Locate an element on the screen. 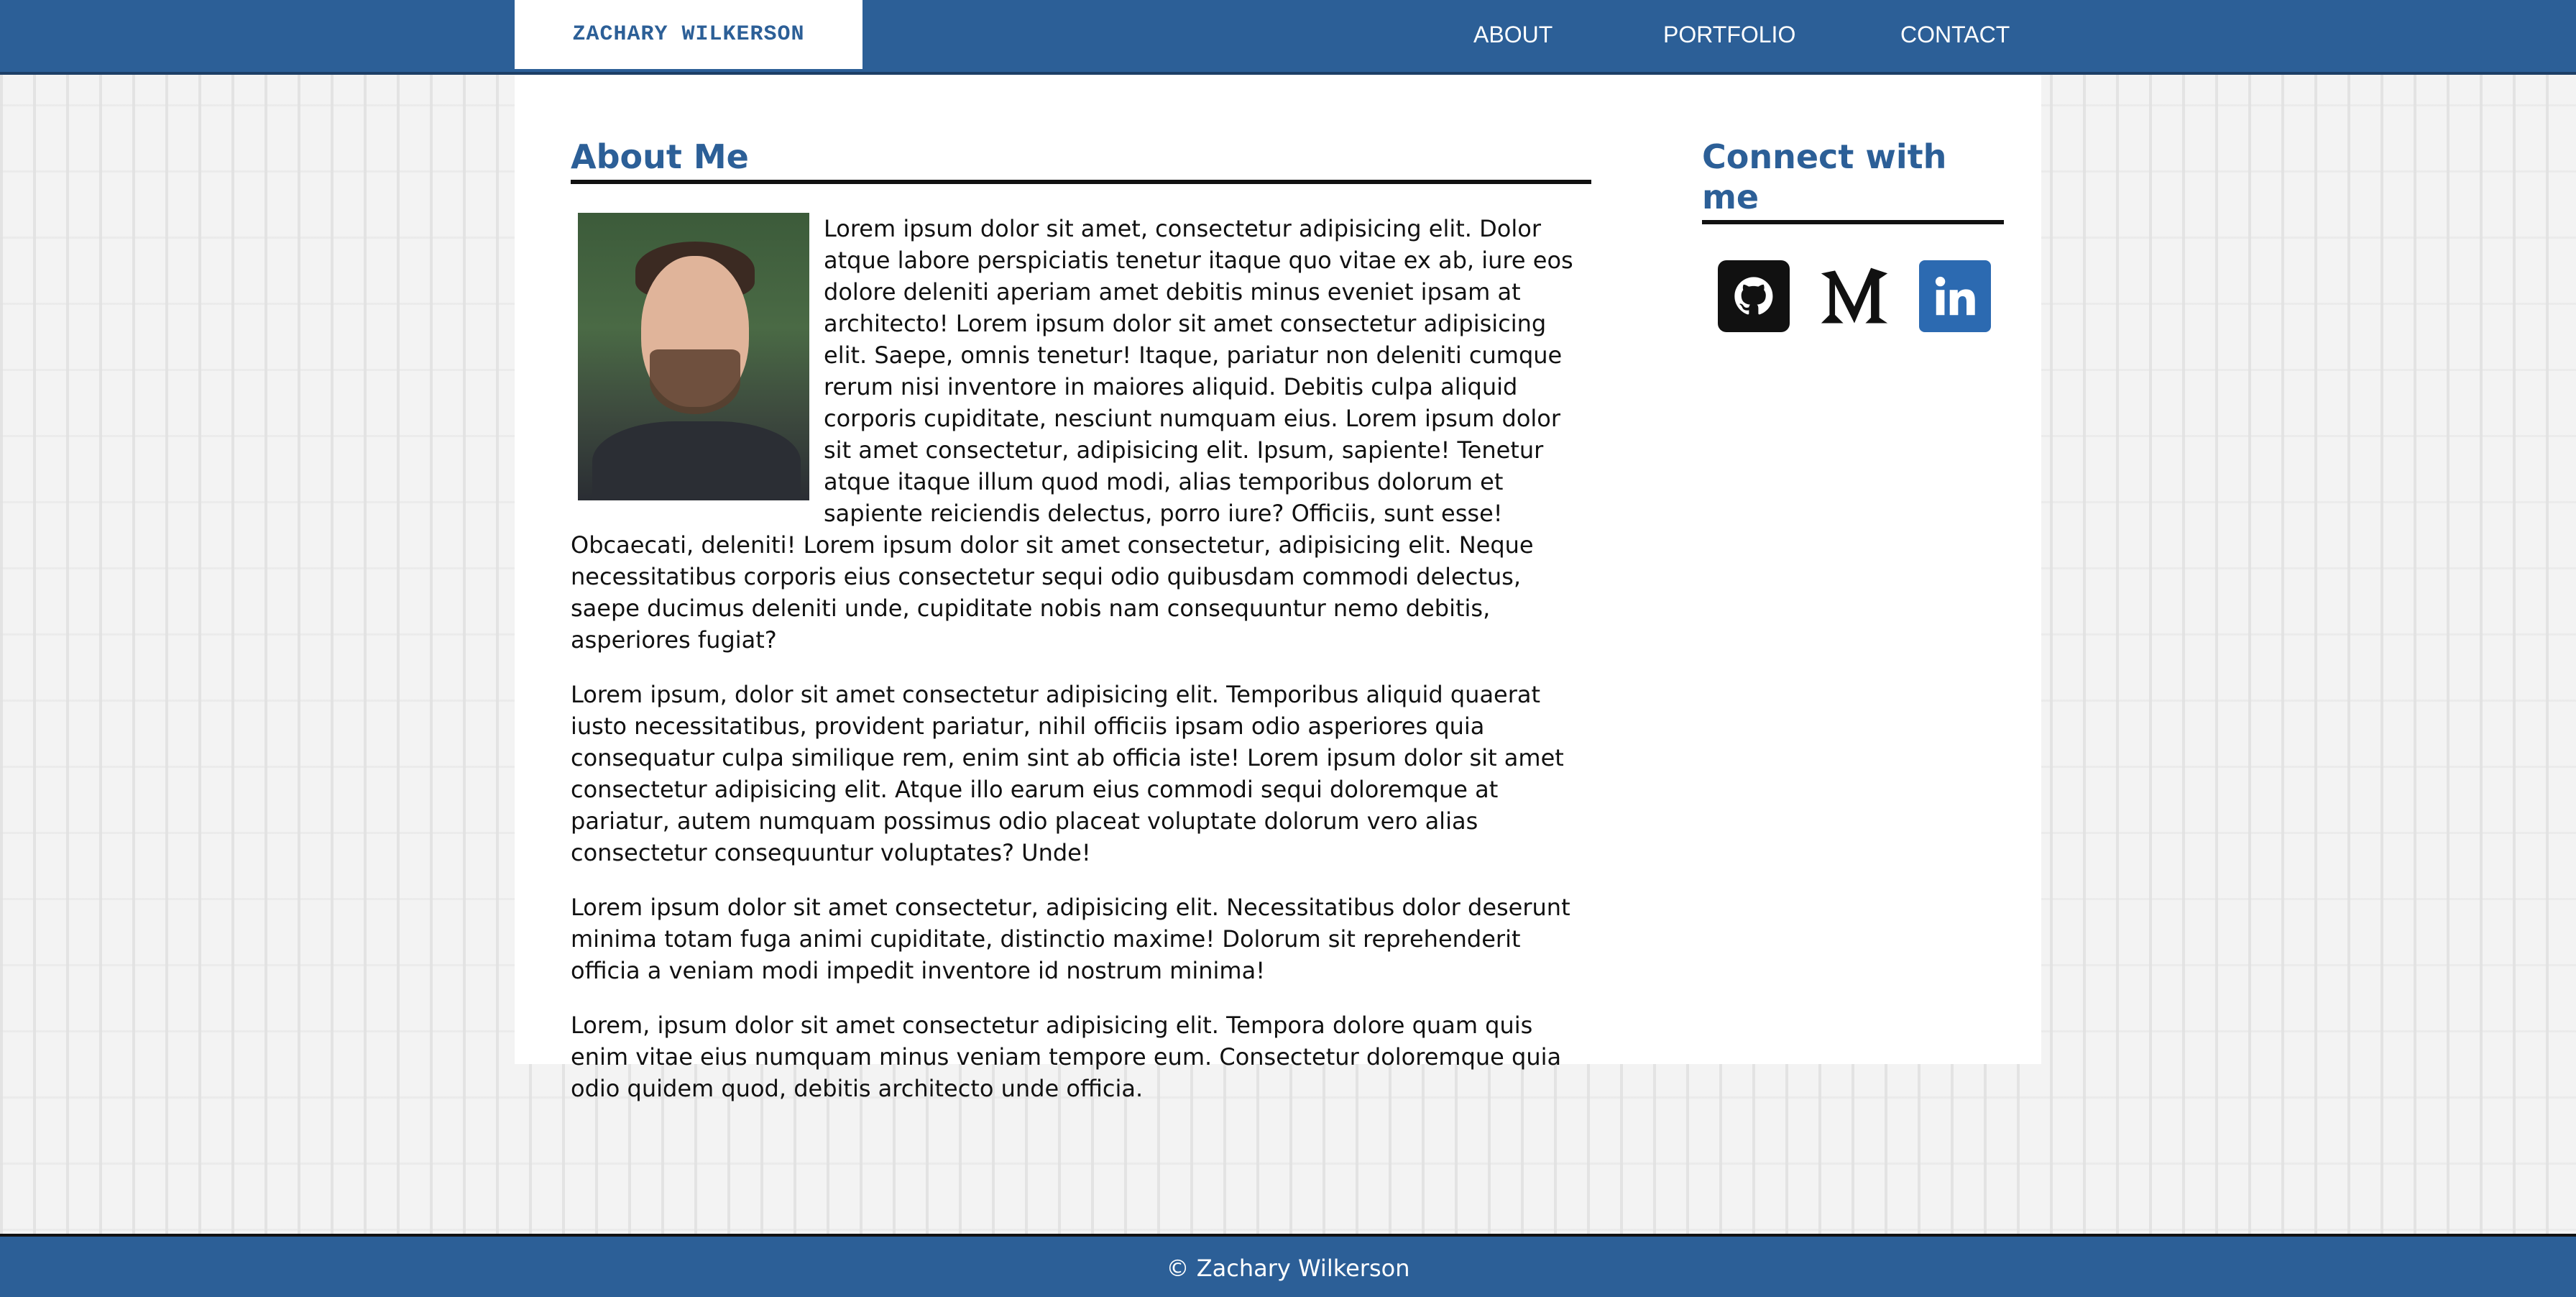 This screenshot has height=1297, width=2576. profile-photo is located at coordinates (693, 357).